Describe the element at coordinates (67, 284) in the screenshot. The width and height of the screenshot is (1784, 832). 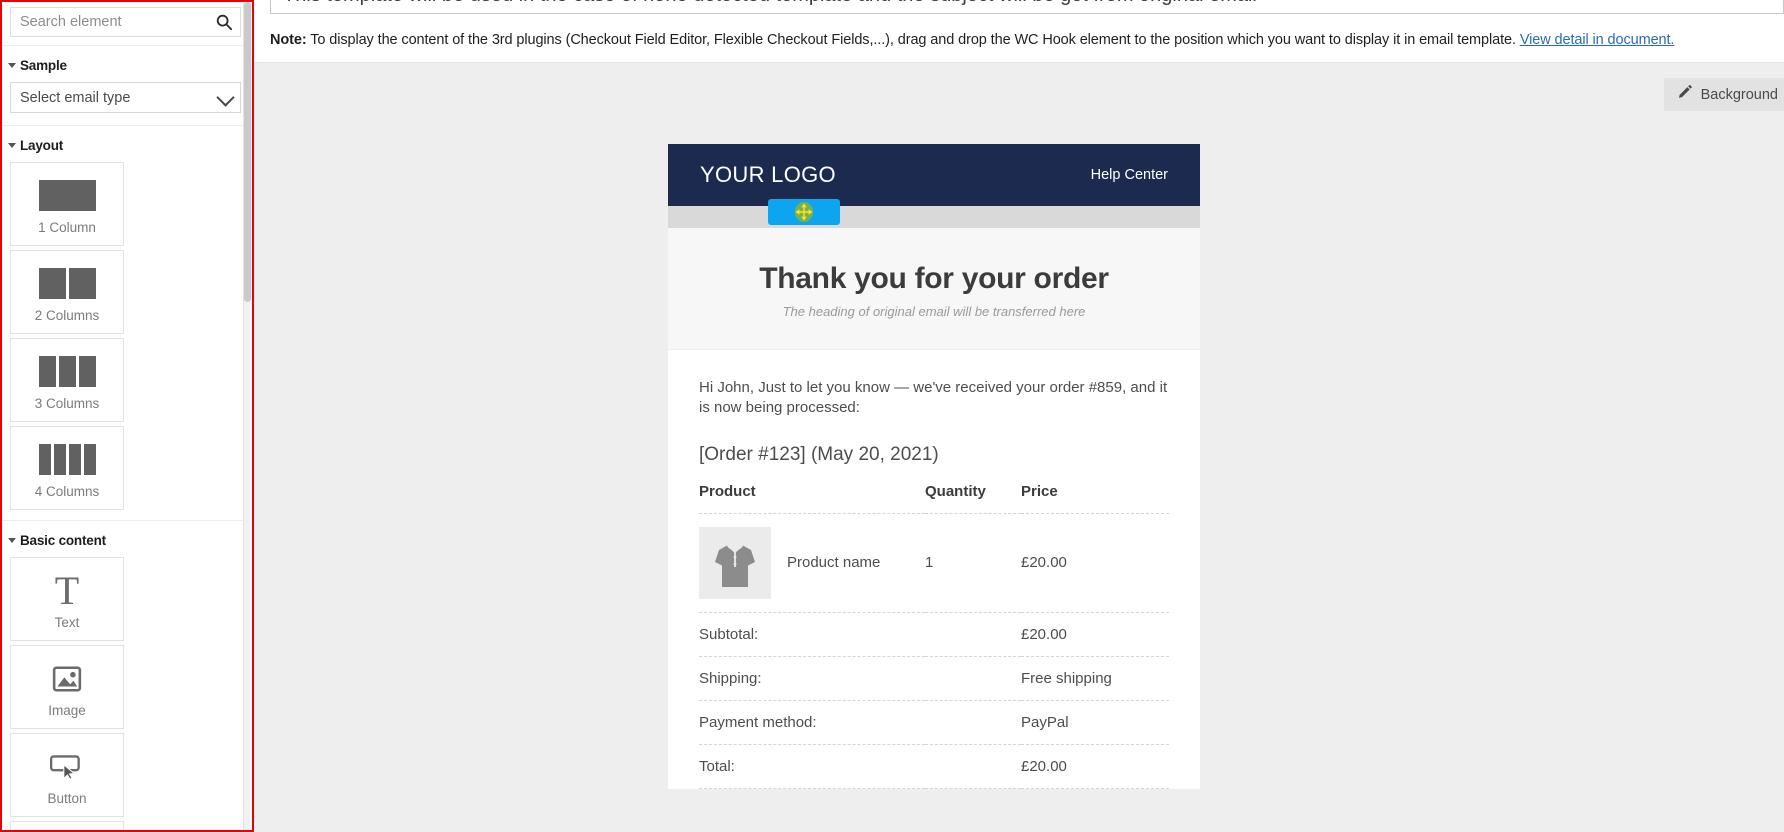
I see `two-columns-icon` at that location.